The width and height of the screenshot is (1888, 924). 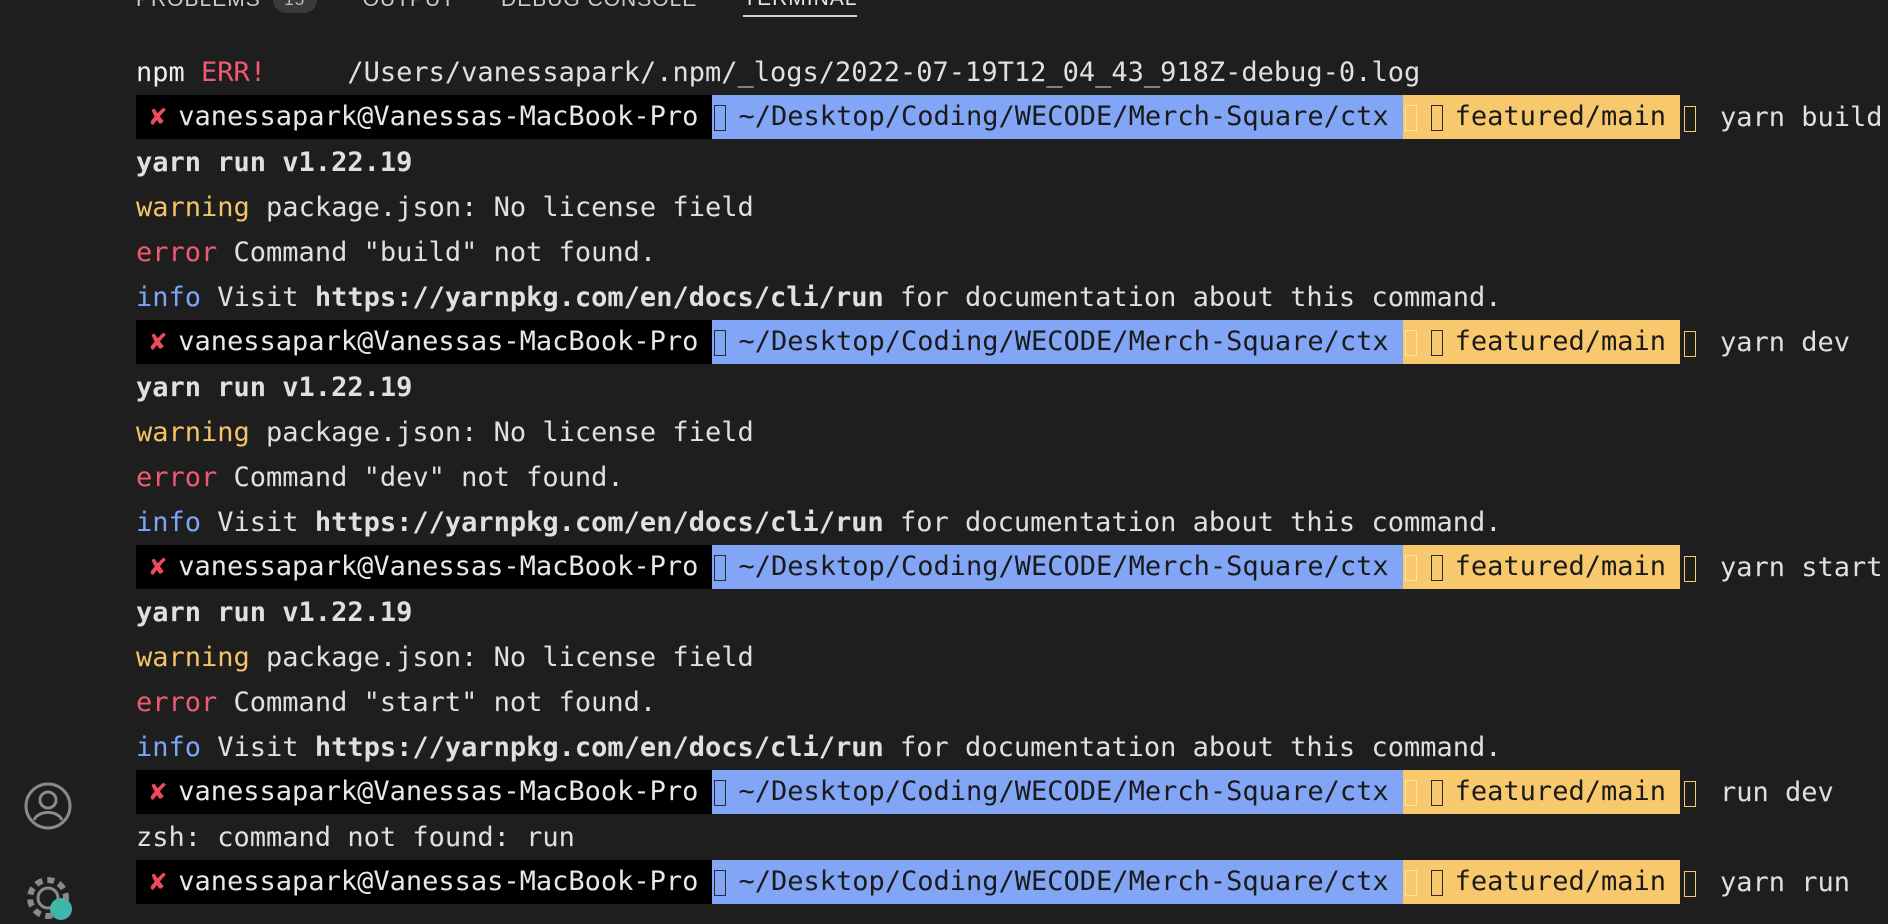 I want to click on problems-count-badge: 15, so click(x=294, y=6).